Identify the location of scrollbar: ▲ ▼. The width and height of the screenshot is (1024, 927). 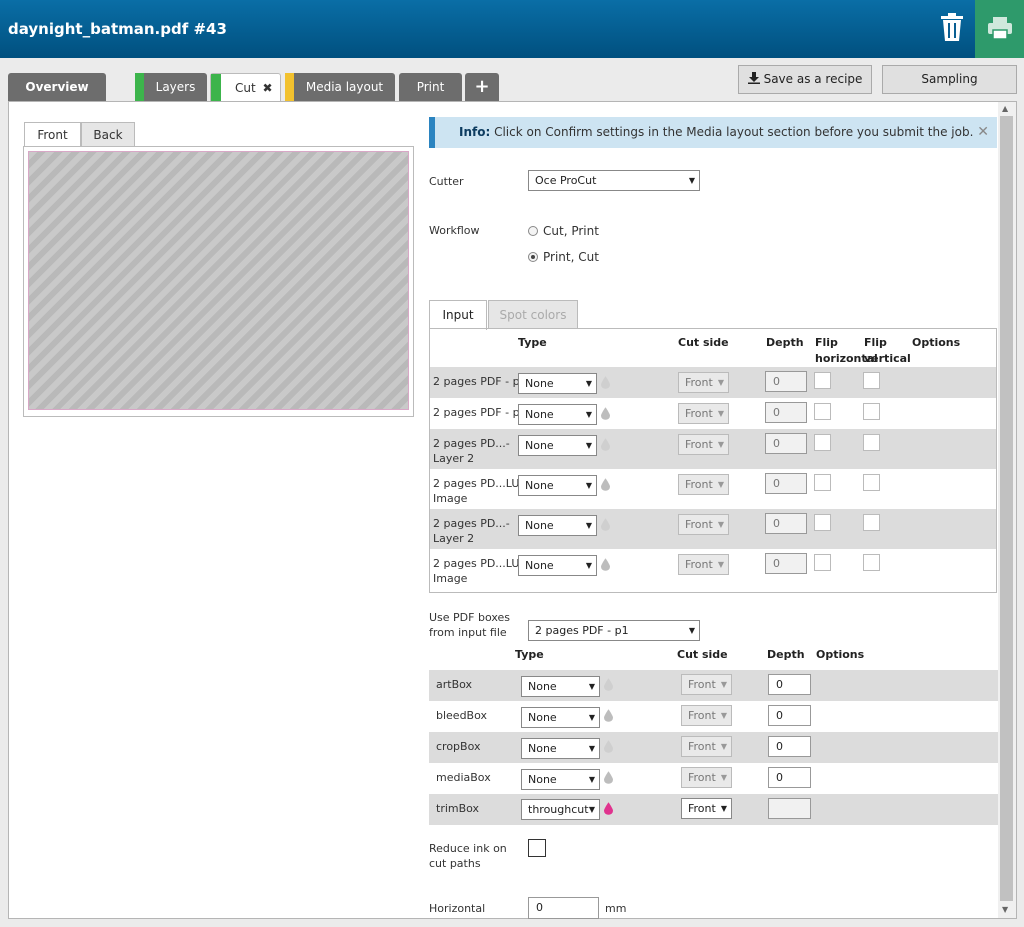
(1007, 510).